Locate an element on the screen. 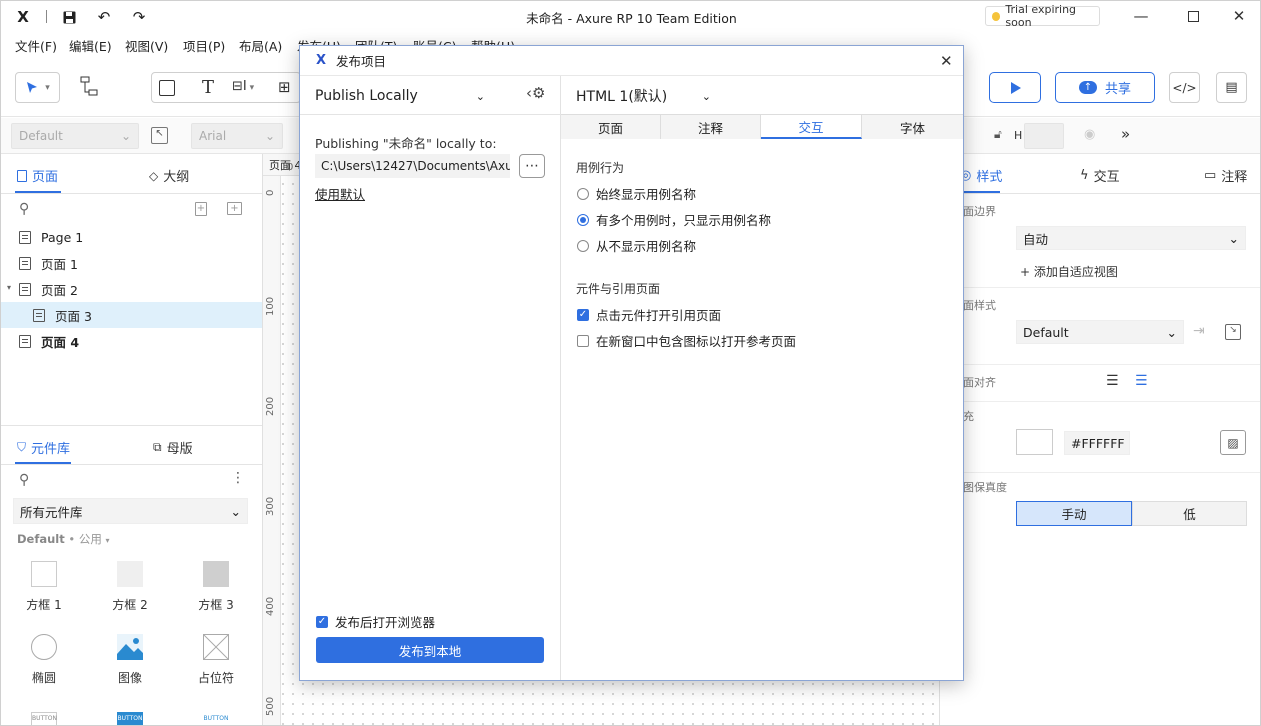 This screenshot has height=726, width=1261. close-window-button: ✕ is located at coordinates (1239, 16).